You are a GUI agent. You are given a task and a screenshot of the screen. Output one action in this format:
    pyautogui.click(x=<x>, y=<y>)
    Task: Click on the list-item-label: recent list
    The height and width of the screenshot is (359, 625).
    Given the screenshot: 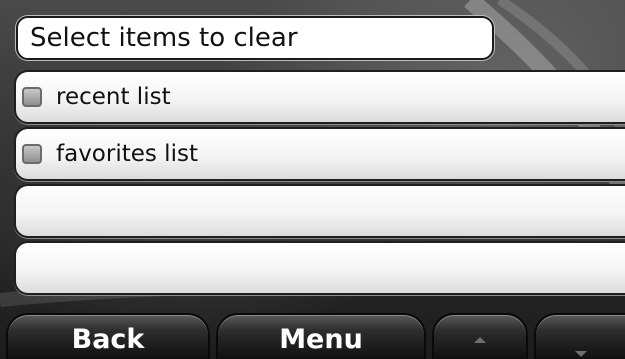 What is the action you would take?
    pyautogui.click(x=113, y=97)
    